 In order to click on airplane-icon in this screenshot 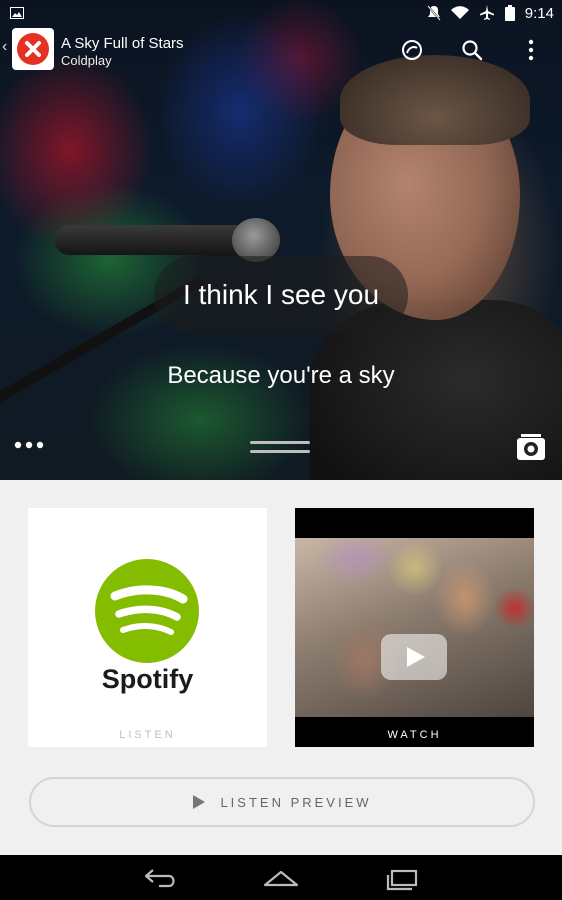, I will do `click(486, 12)`.